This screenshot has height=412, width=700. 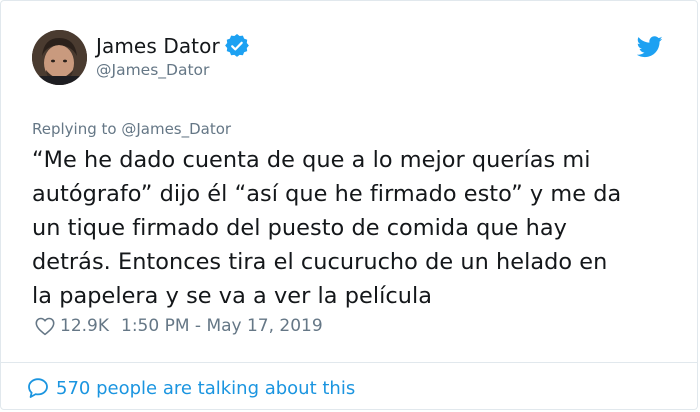 I want to click on display-name: James Dator, so click(x=158, y=46).